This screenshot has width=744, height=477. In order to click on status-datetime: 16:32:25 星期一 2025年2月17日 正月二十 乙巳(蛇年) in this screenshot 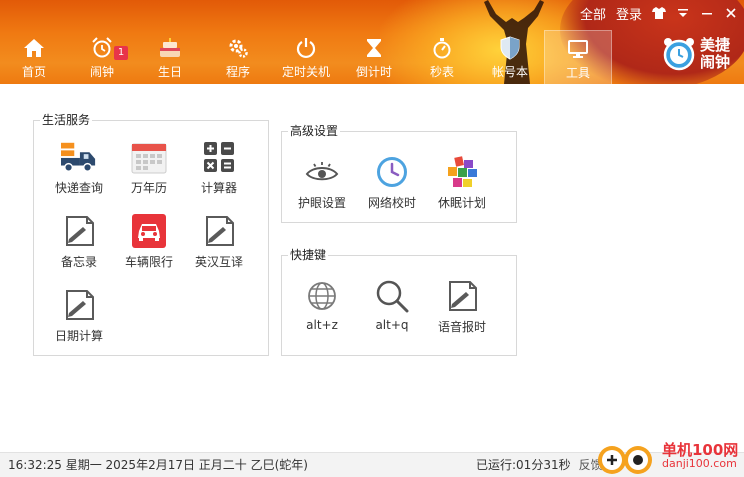, I will do `click(158, 465)`.